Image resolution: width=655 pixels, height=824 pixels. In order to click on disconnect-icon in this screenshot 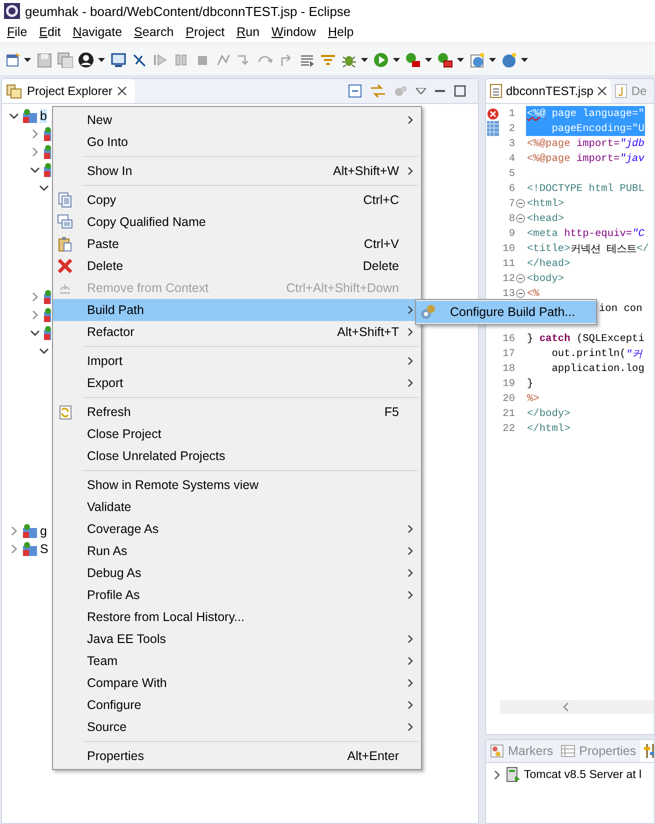, I will do `click(223, 60)`.